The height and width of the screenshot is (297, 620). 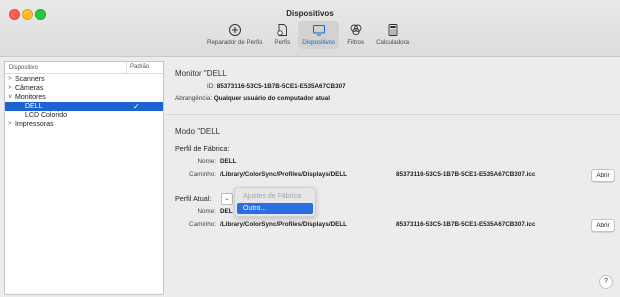 I want to click on profile-doc-icon, so click(x=282, y=30).